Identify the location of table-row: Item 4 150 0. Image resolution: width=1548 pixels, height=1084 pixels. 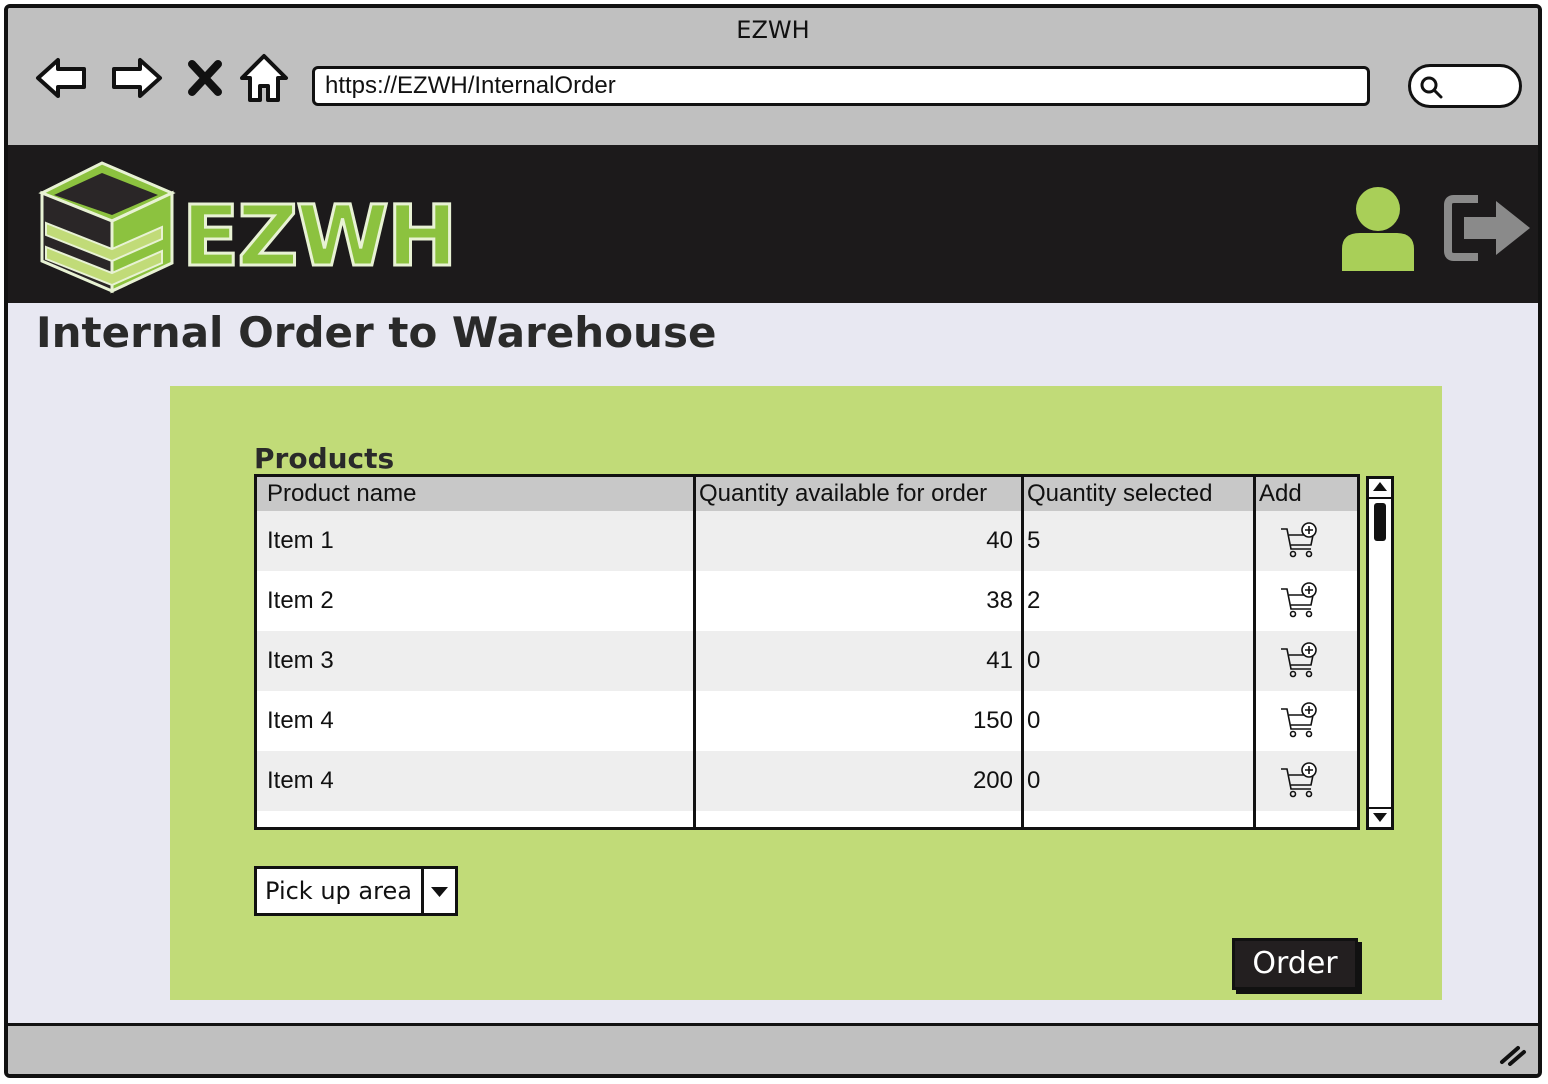
(807, 721).